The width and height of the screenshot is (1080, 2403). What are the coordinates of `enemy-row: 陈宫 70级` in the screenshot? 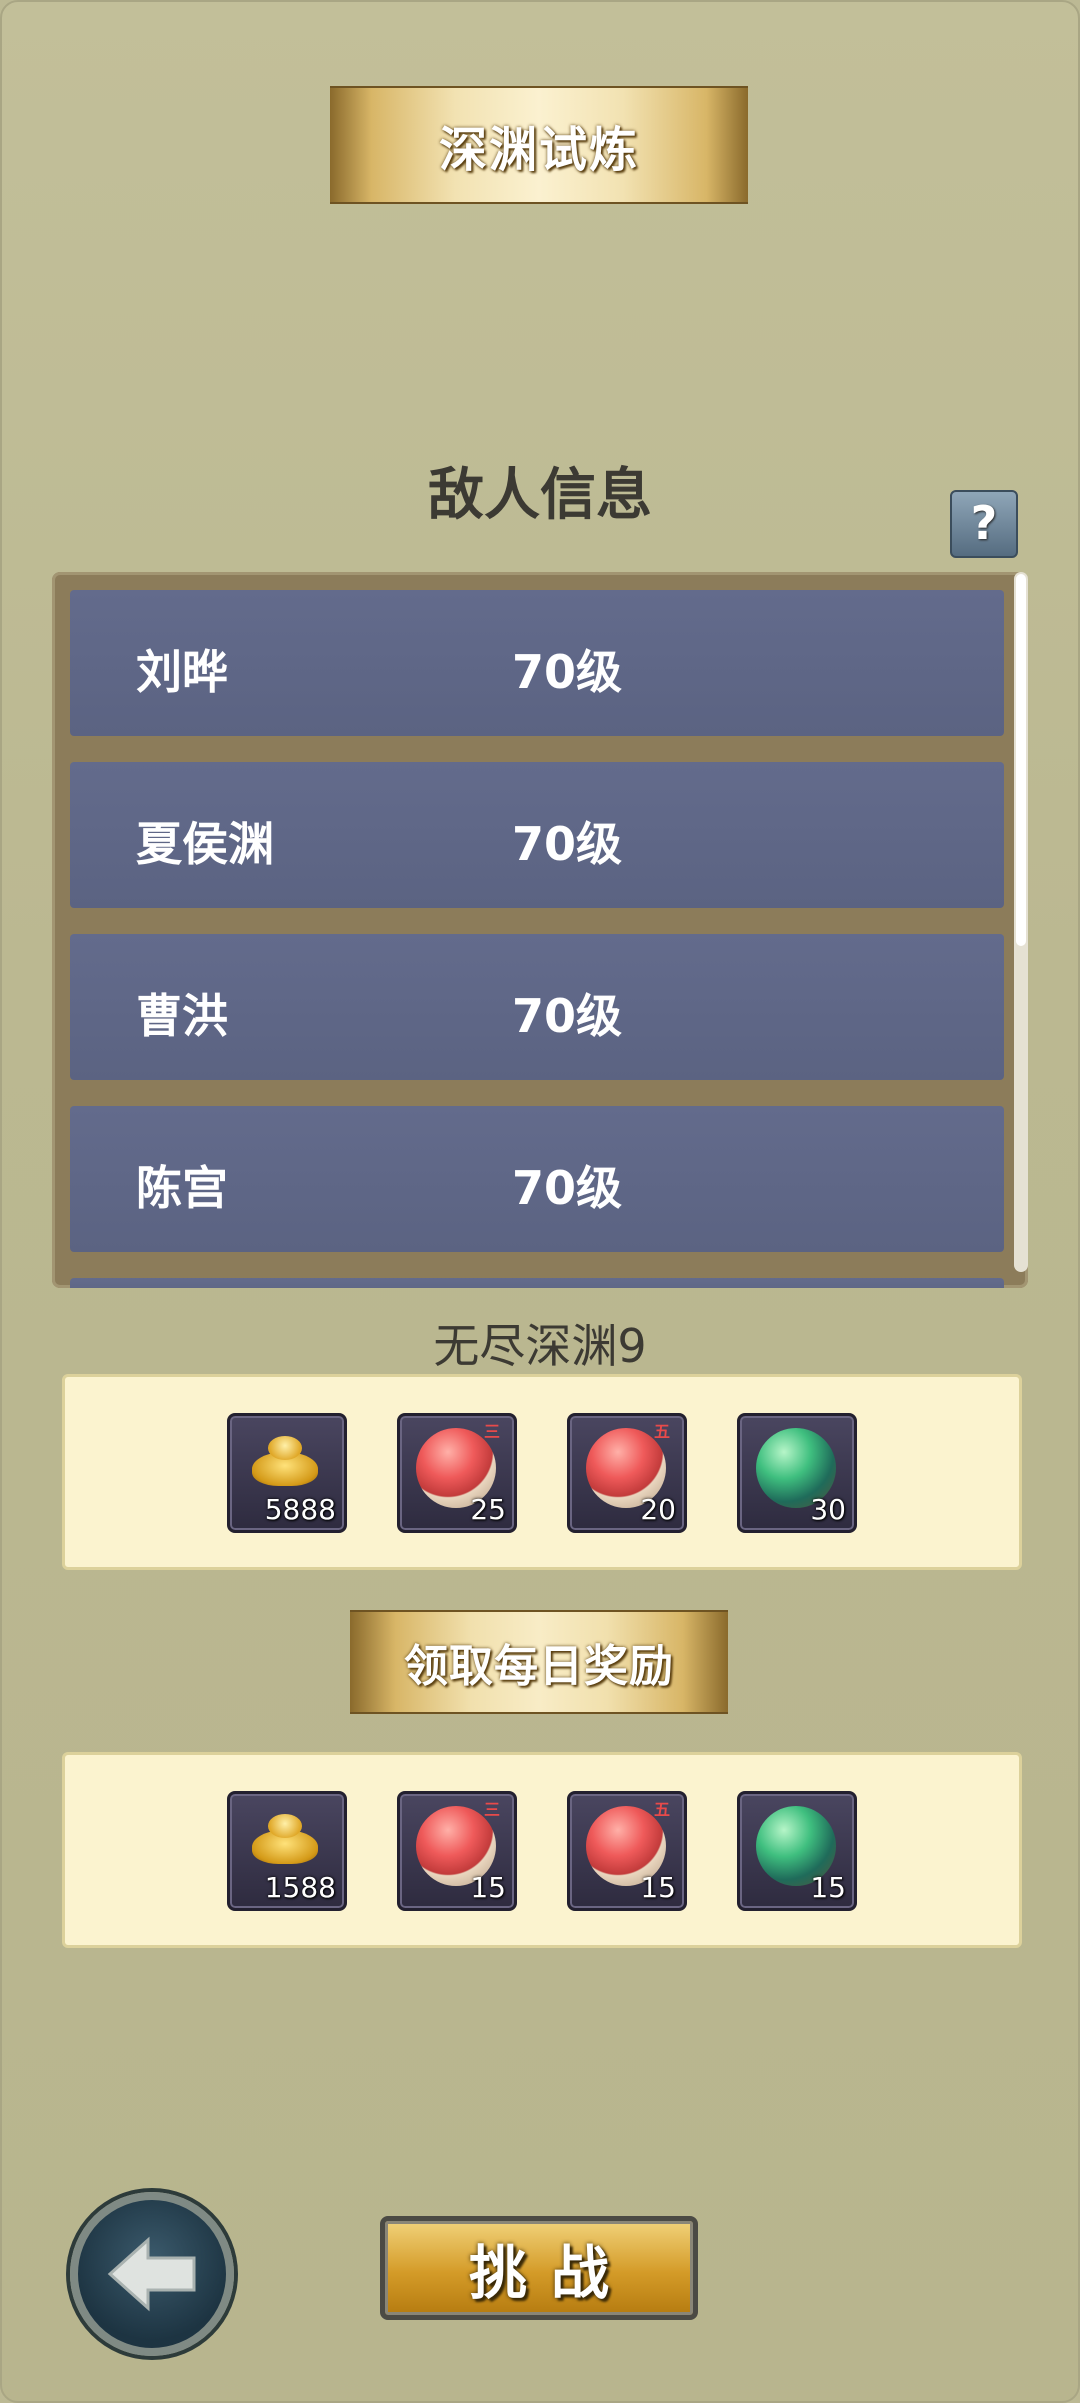 It's located at (537, 1179).